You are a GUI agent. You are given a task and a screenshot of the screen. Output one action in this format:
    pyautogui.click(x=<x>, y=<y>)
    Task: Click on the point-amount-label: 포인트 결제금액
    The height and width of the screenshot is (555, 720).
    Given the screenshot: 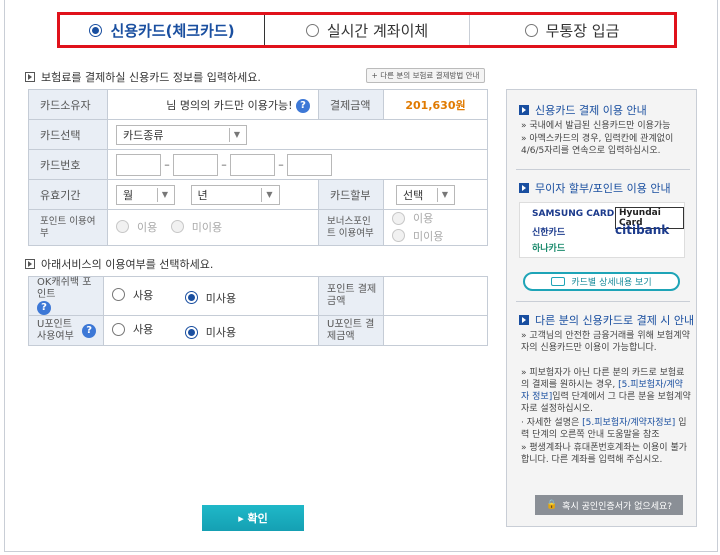 What is the action you would take?
    pyautogui.click(x=351, y=296)
    